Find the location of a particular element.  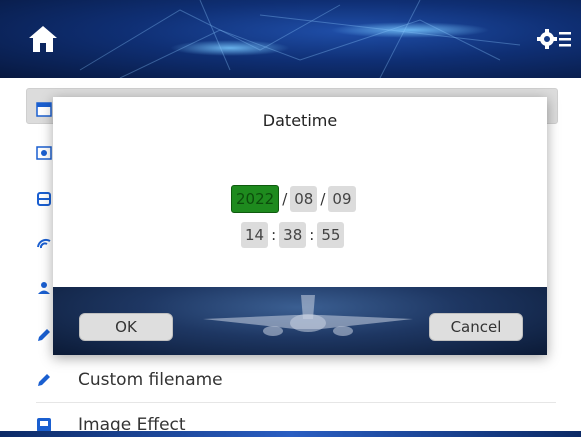

hour-field: 14 is located at coordinates (255, 235).